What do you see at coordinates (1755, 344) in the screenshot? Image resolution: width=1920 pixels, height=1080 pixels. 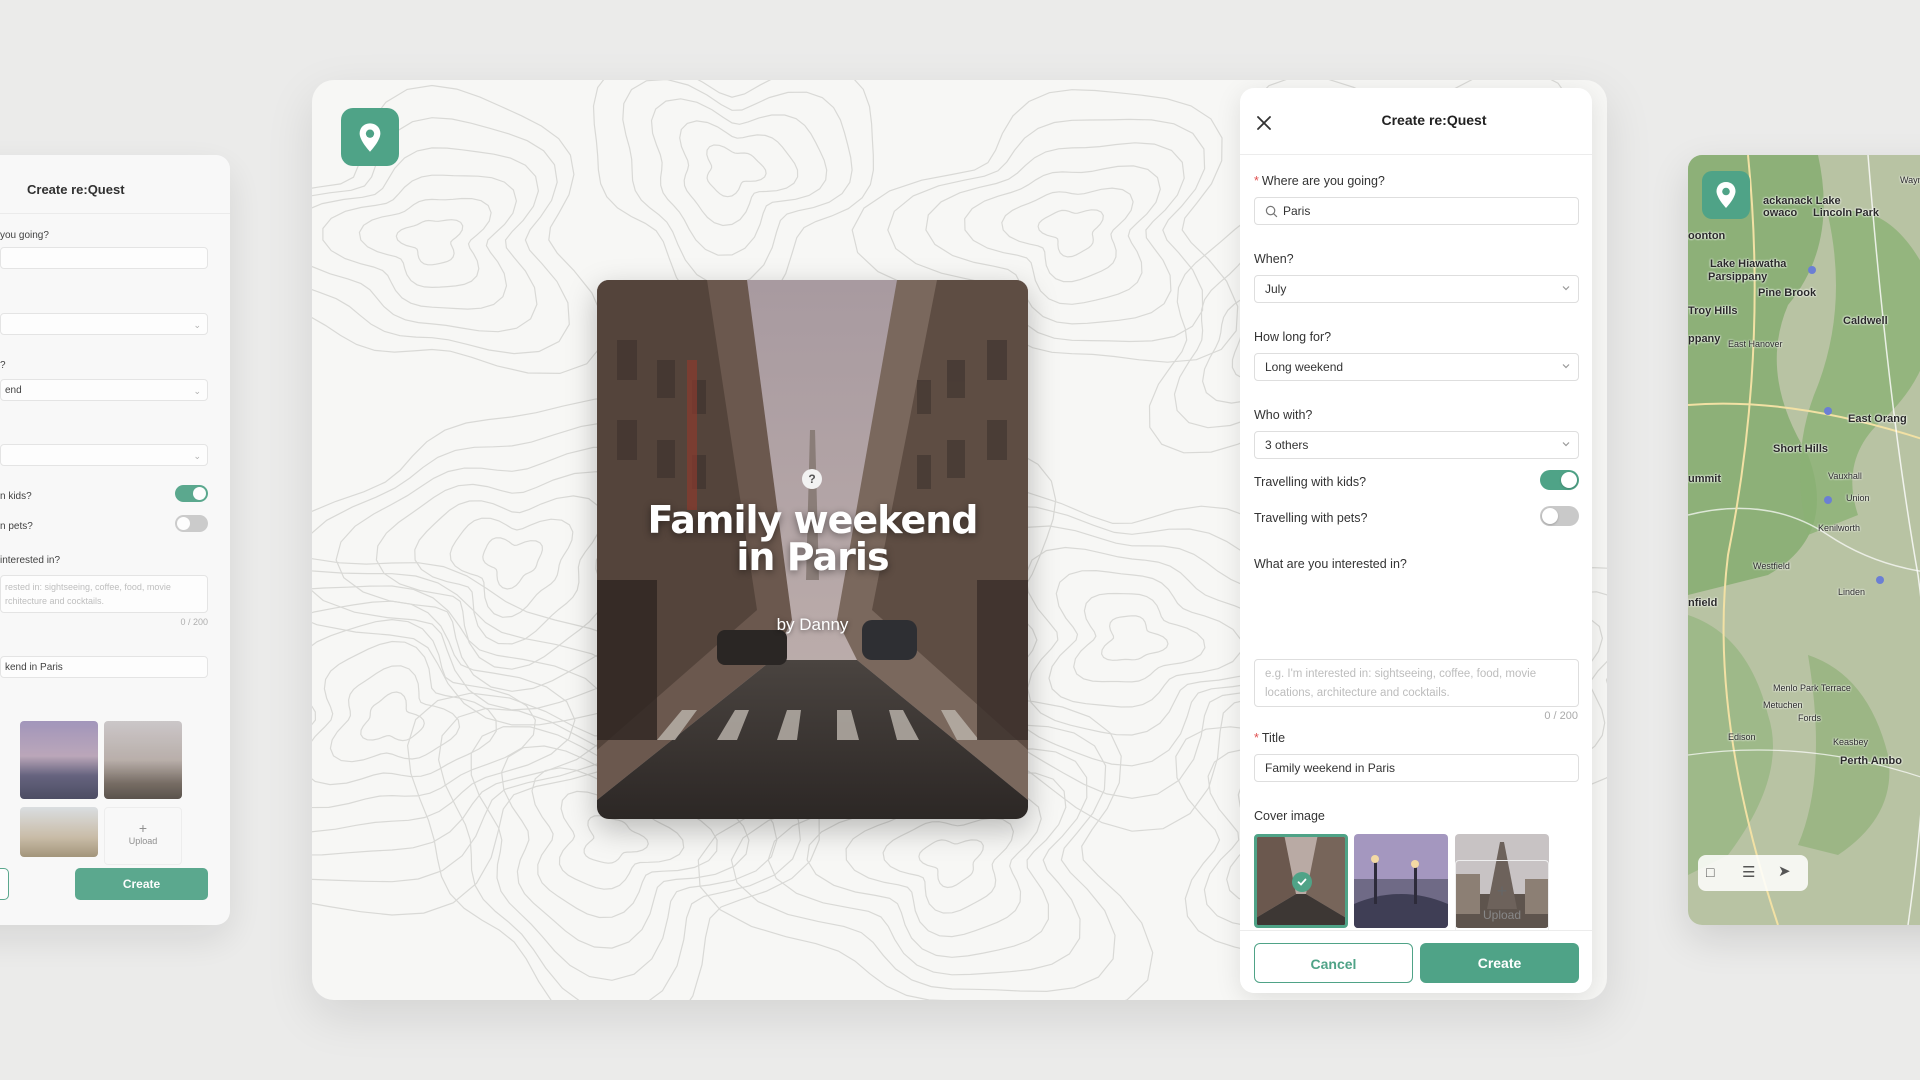 I see `map-place-label: East Hanover` at bounding box center [1755, 344].